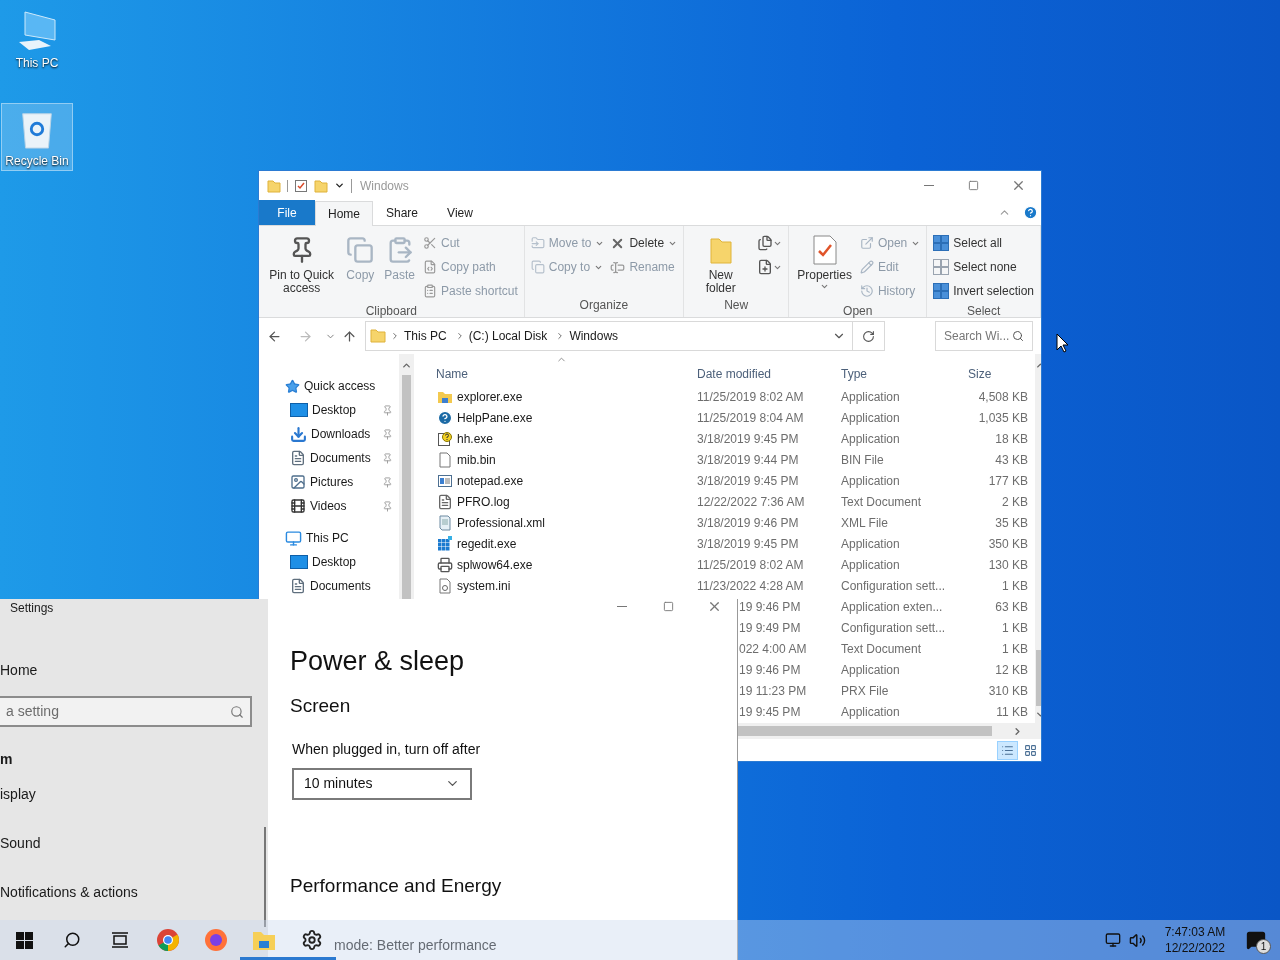  I want to click on search-field: a setting, so click(126, 711).